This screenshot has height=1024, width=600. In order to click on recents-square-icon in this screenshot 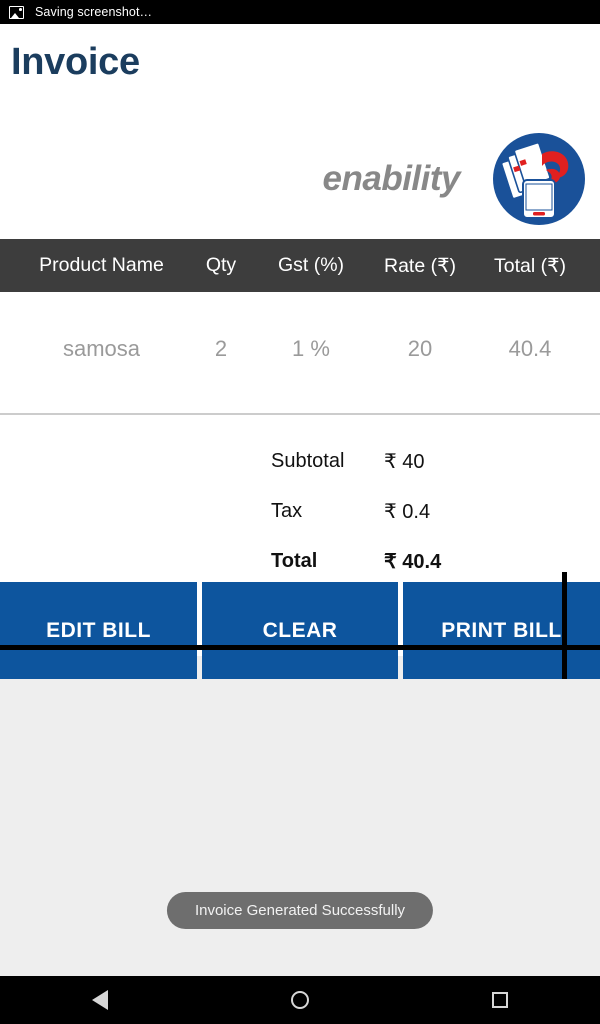, I will do `click(500, 1000)`.